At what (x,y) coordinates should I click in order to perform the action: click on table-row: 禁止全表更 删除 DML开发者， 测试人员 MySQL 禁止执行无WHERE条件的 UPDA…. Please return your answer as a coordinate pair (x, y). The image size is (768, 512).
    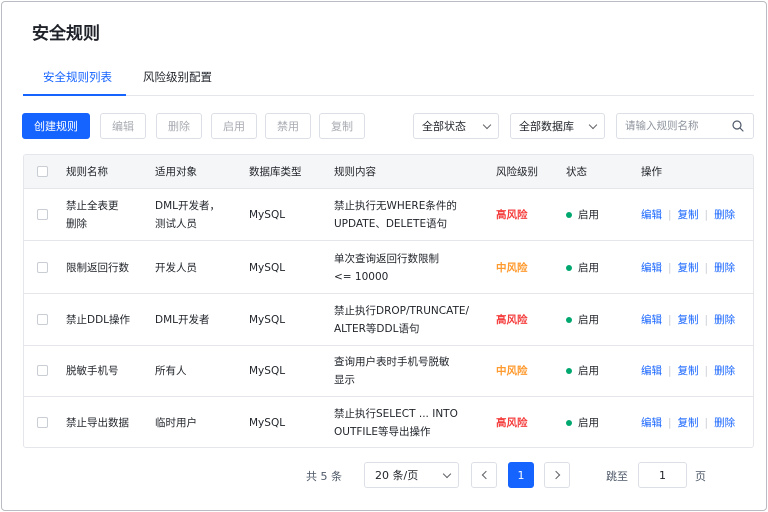
    Looking at the image, I should click on (388, 215).